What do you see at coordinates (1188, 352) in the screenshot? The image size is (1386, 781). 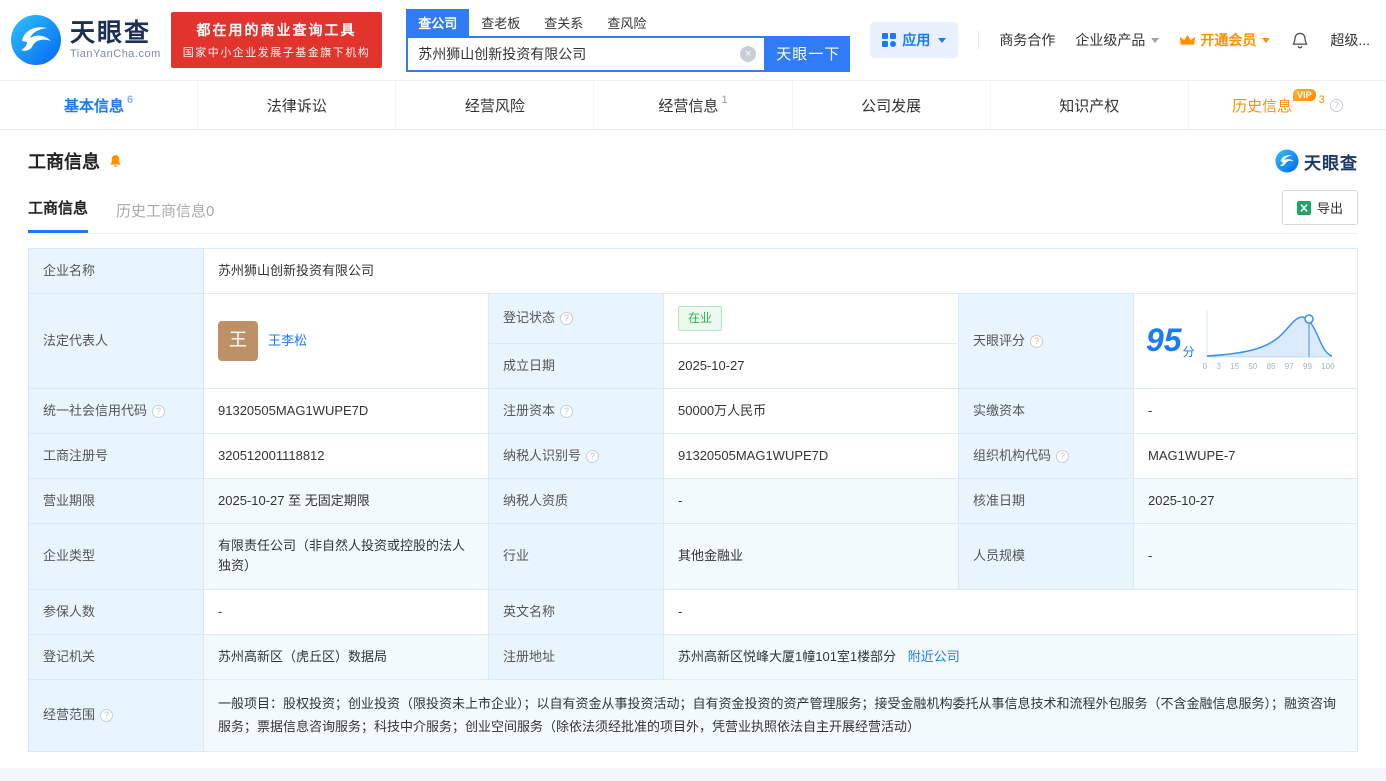 I see `score-unit: 分` at bounding box center [1188, 352].